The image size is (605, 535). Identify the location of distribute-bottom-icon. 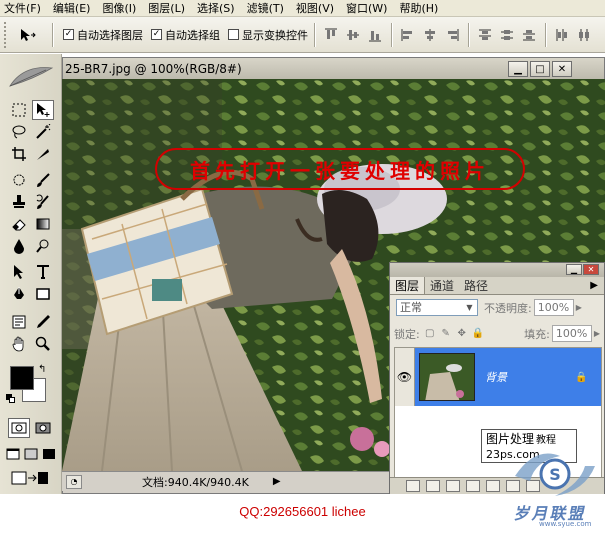
(529, 35).